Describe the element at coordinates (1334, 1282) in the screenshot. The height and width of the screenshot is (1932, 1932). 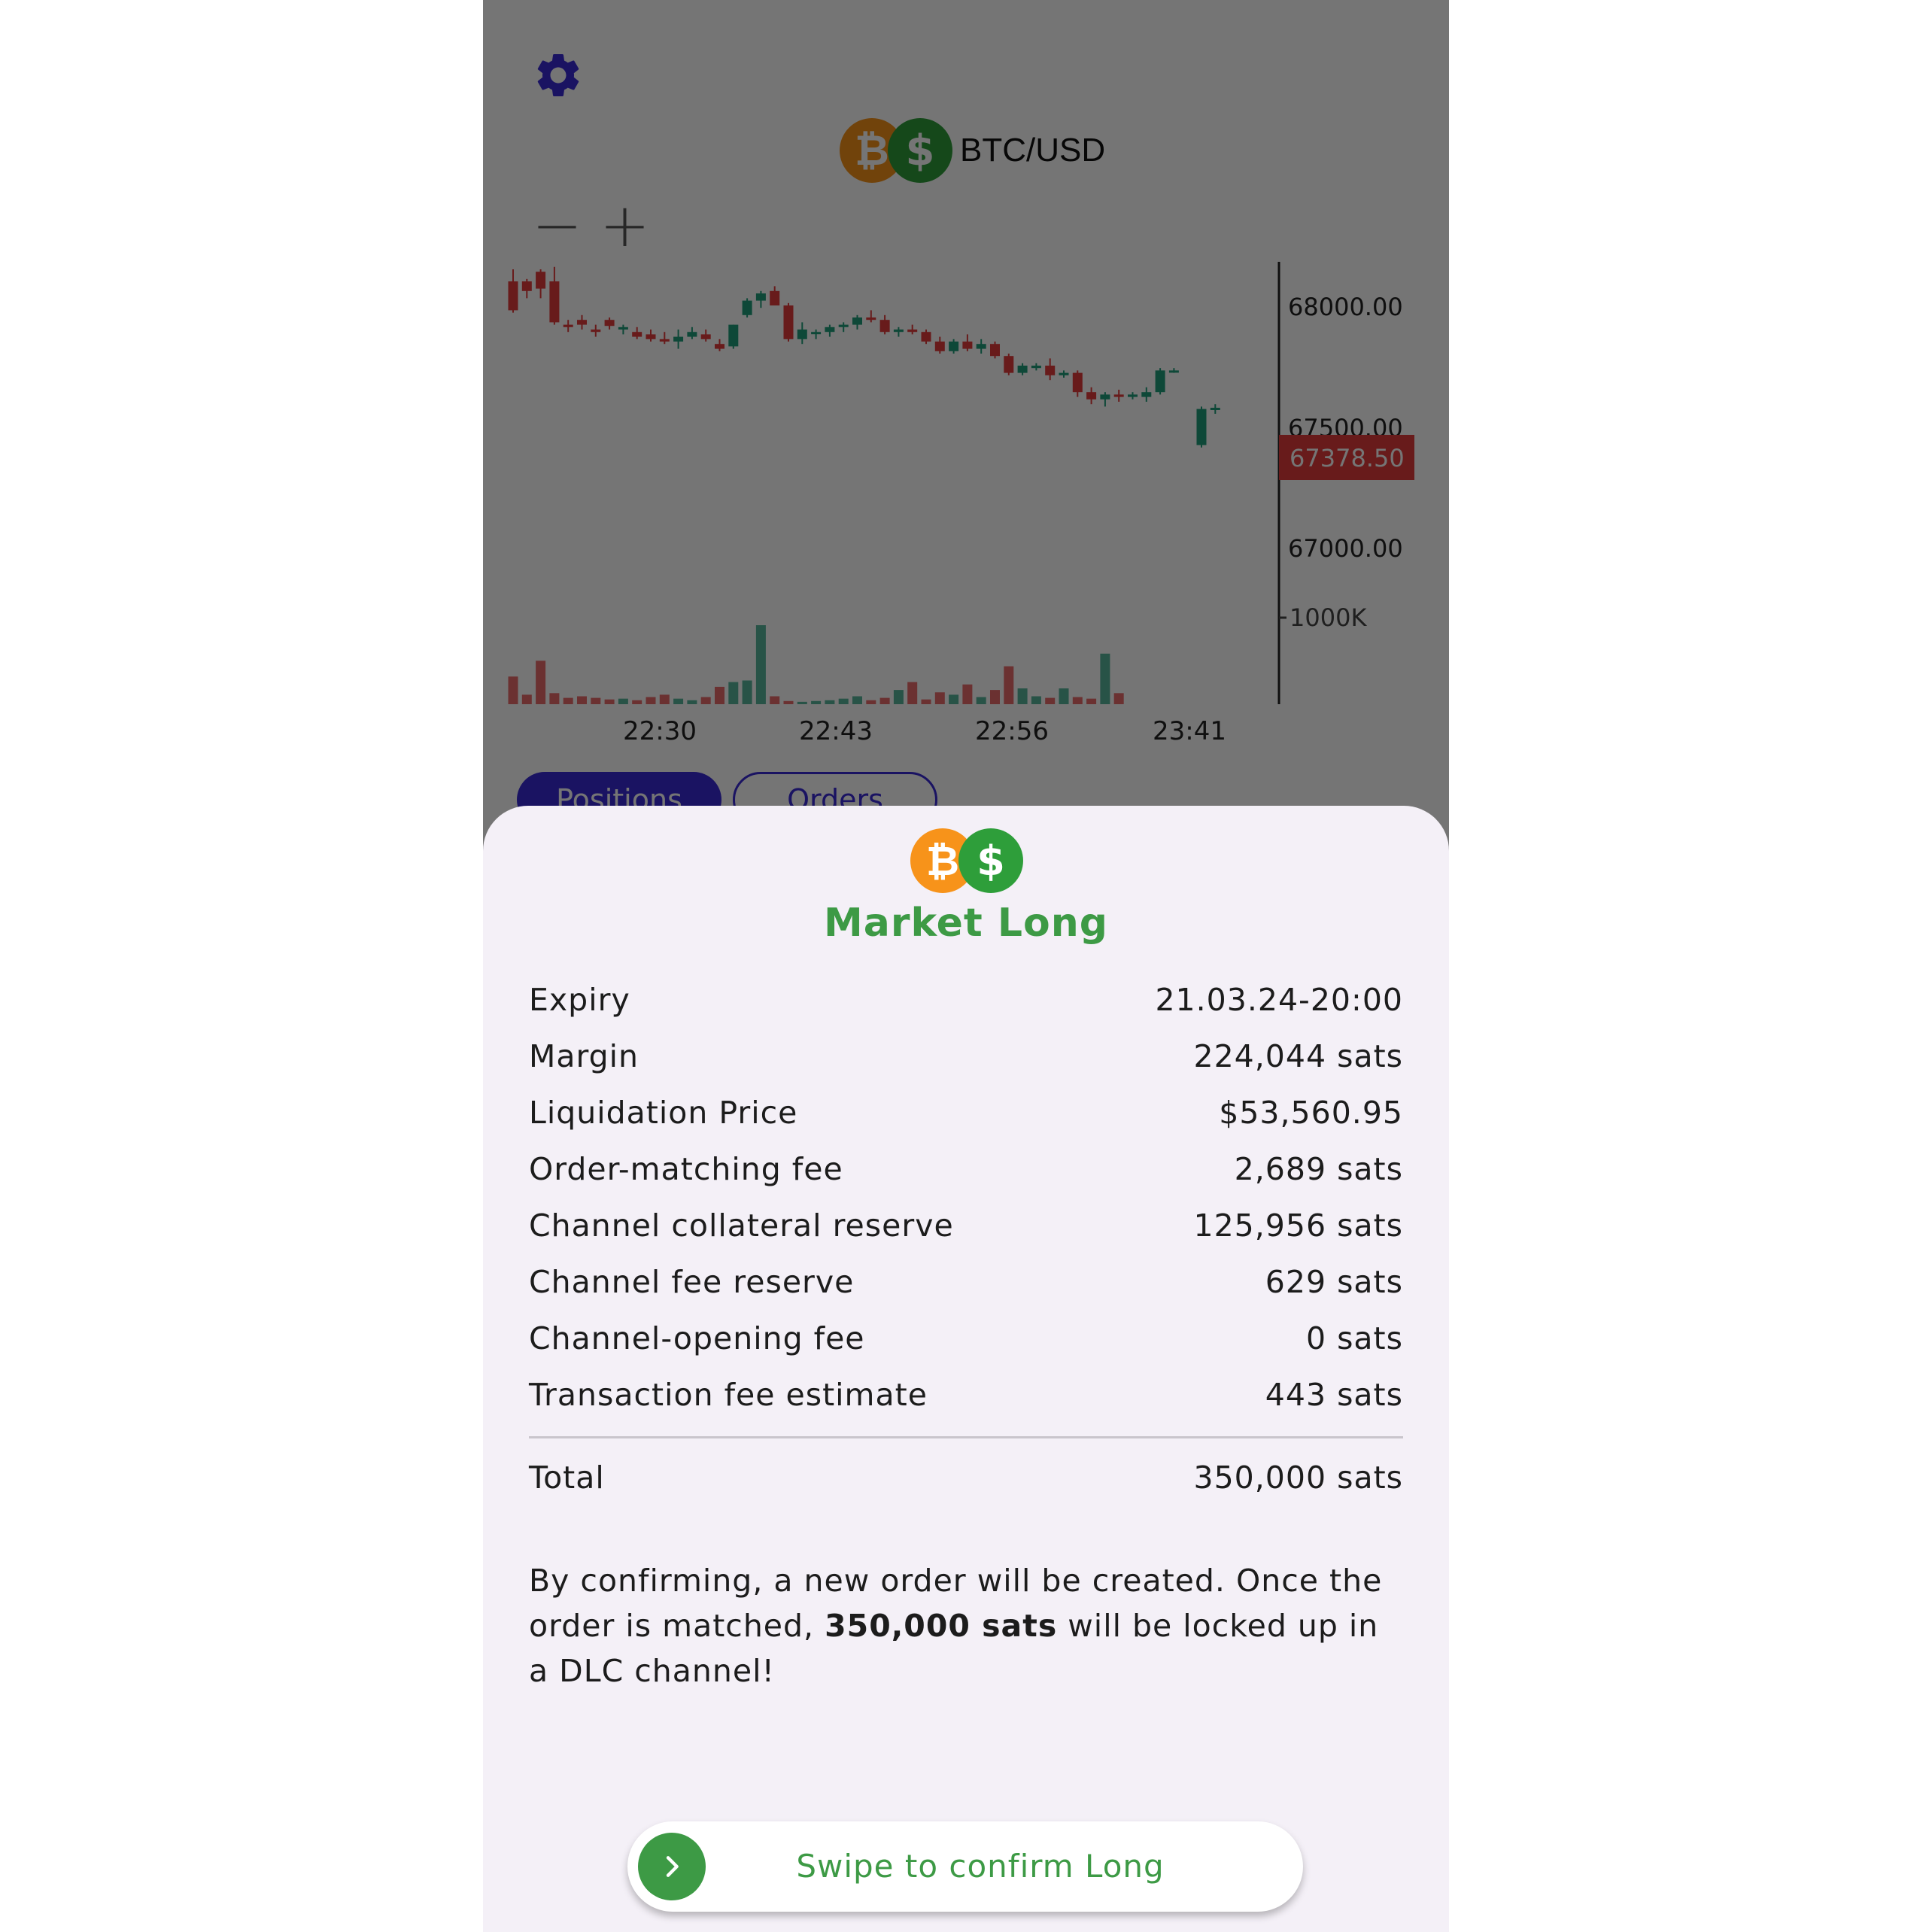
I see `detail-value: 629 sats` at that location.